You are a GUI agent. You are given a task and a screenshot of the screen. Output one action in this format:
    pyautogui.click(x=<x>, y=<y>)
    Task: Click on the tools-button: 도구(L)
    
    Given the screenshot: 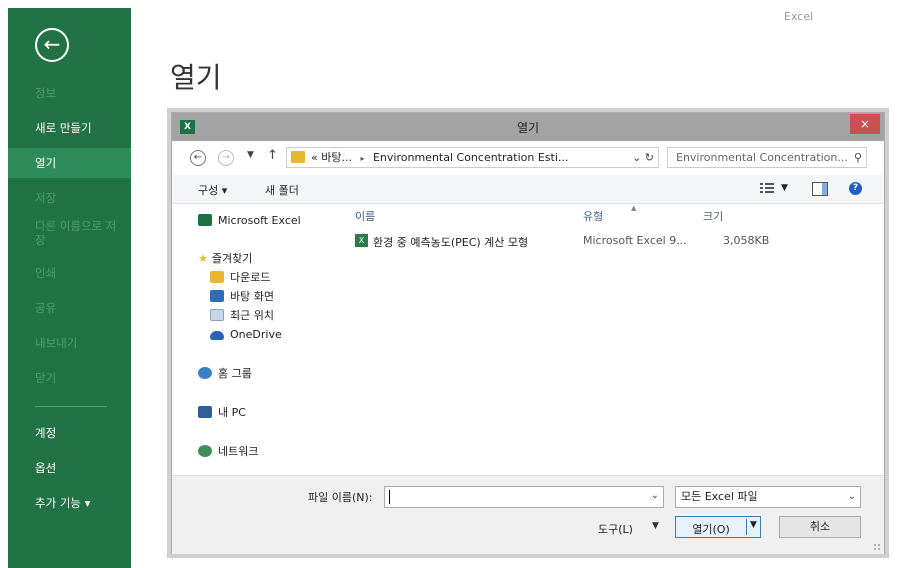 What is the action you would take?
    pyautogui.click(x=615, y=529)
    